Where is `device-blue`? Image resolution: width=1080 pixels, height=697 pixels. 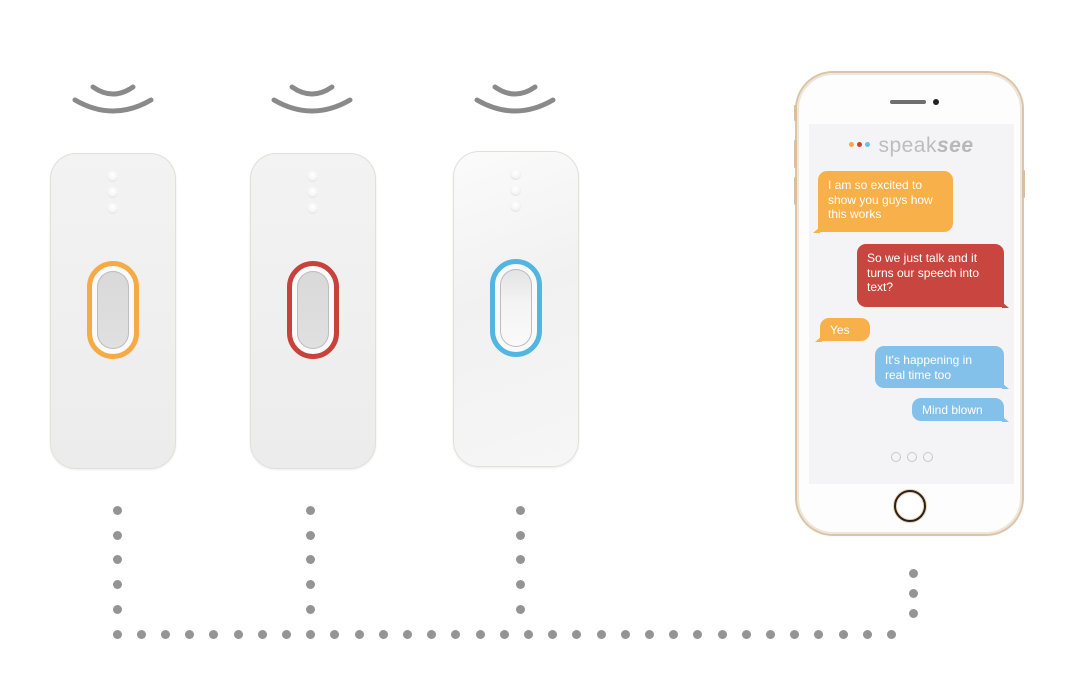 device-blue is located at coordinates (516, 309).